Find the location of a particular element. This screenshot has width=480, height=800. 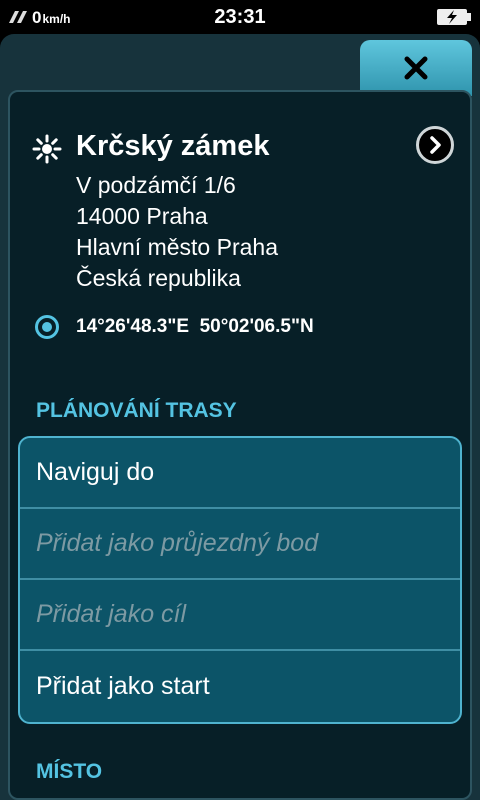

close-button is located at coordinates (416, 68).